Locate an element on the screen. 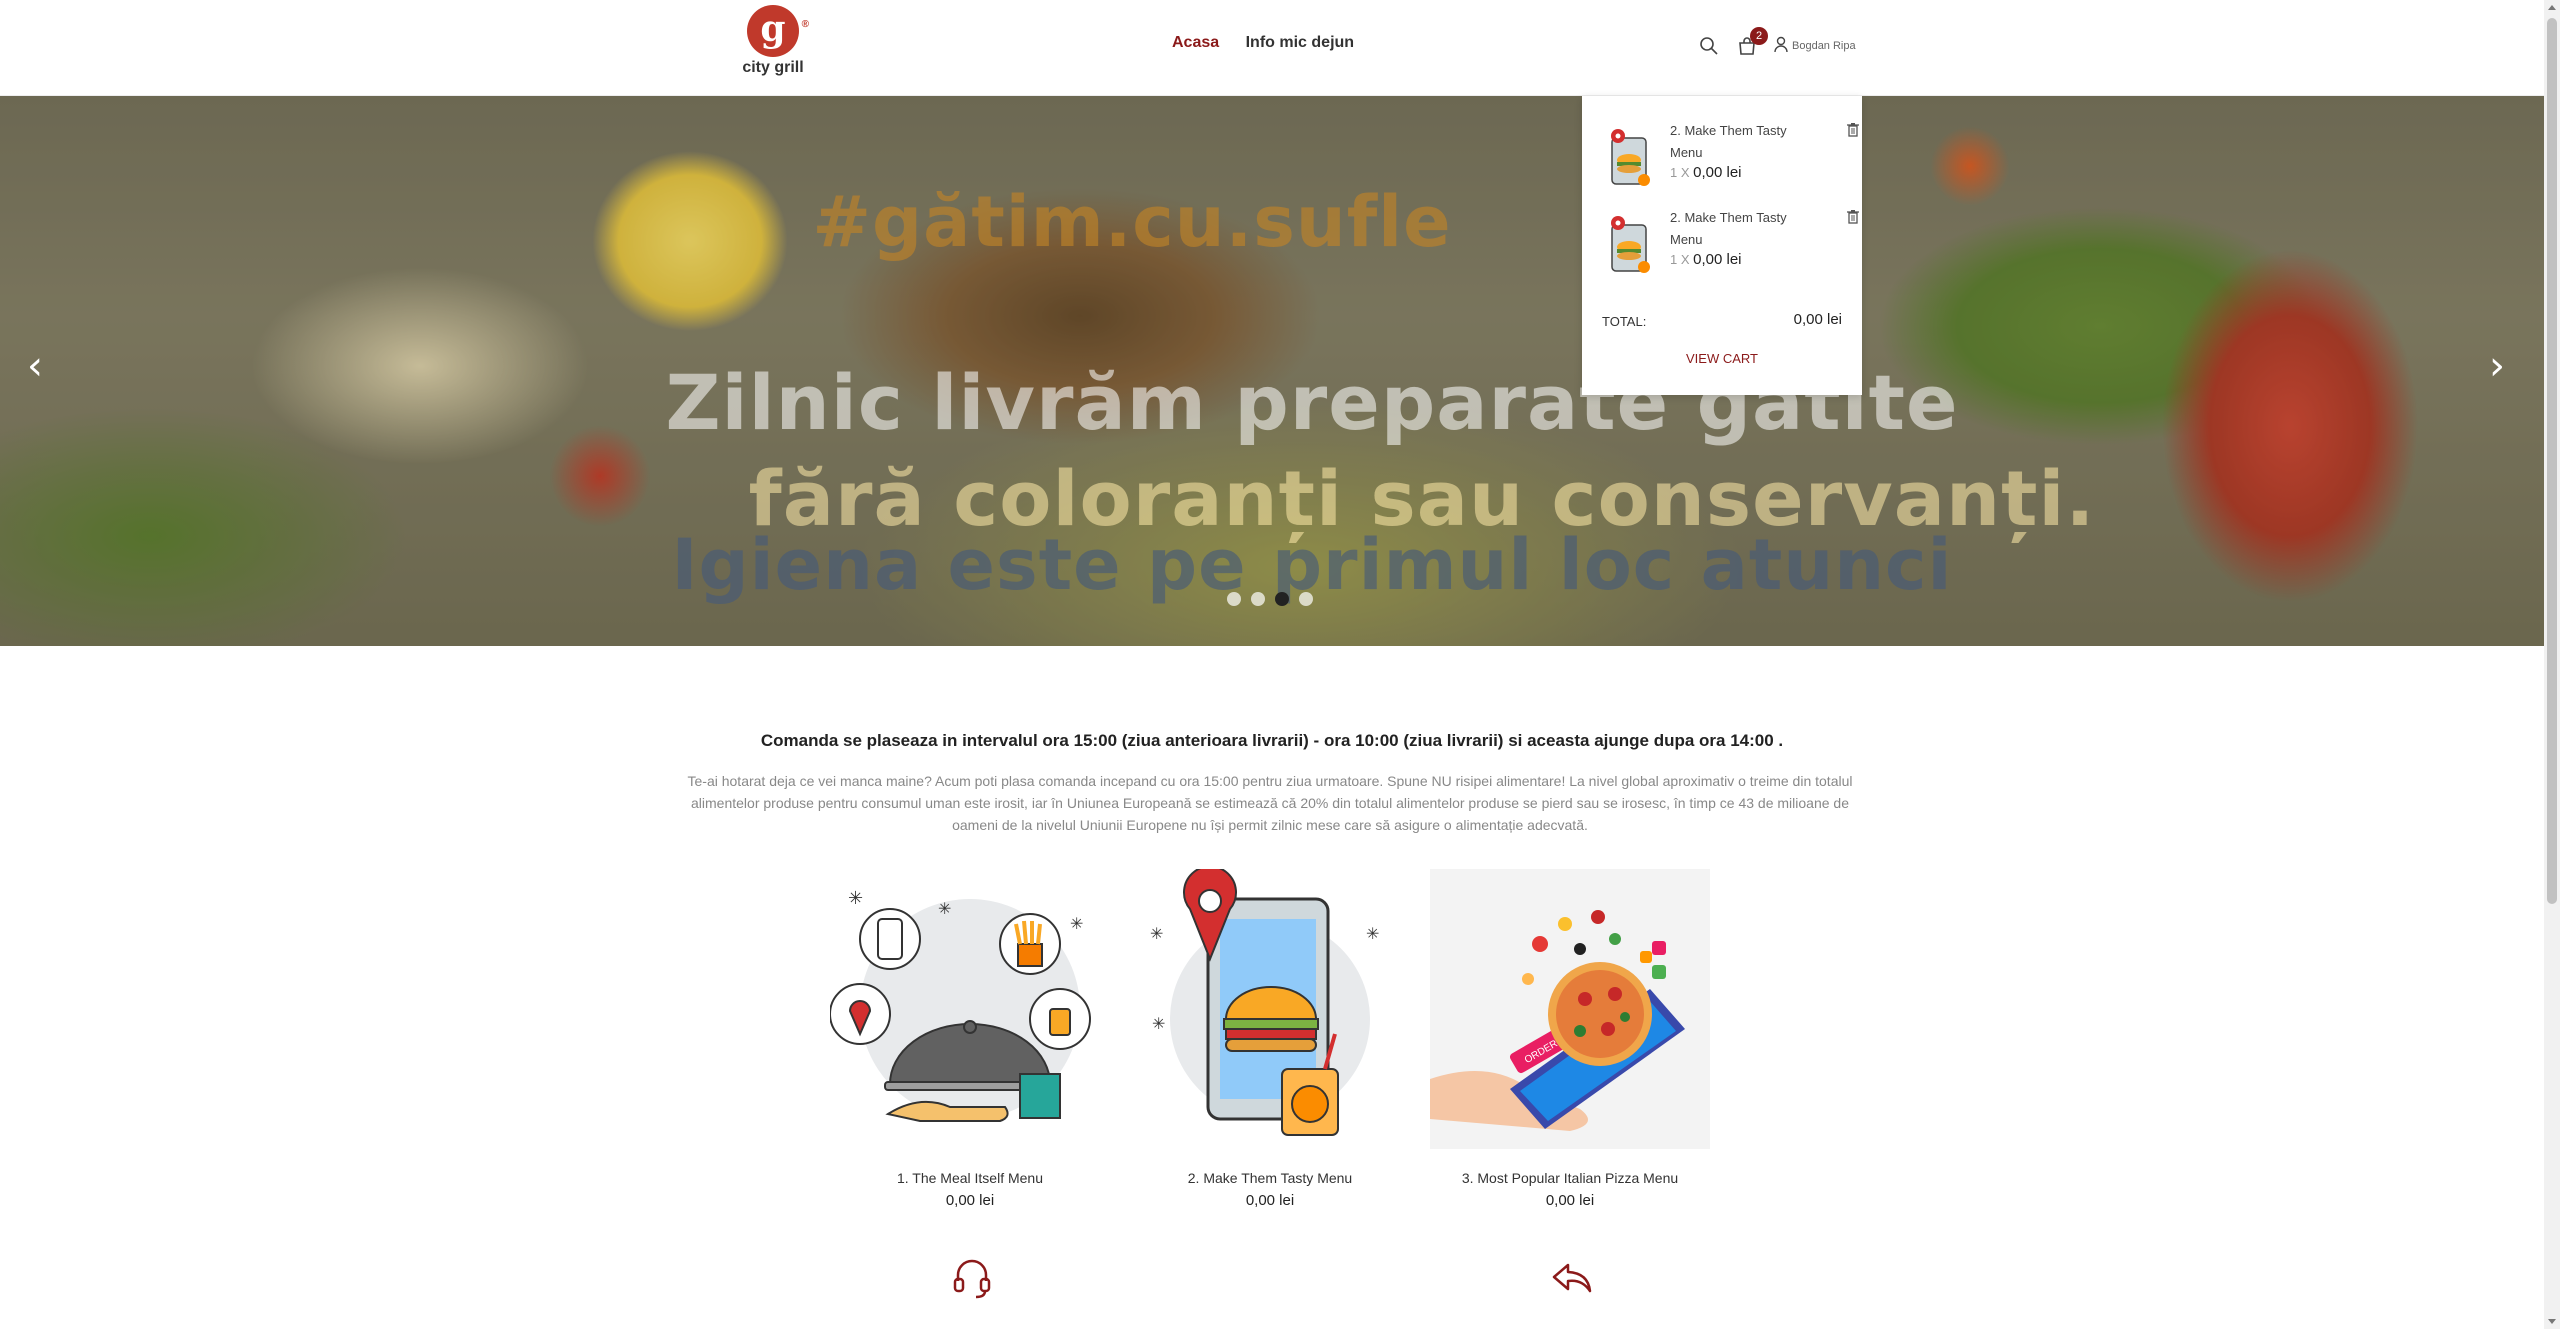  product-card: ✳ ✳ ✳ 2. Make Them Tasty Menu 0,00 lei is located at coordinates (1270, 1037).